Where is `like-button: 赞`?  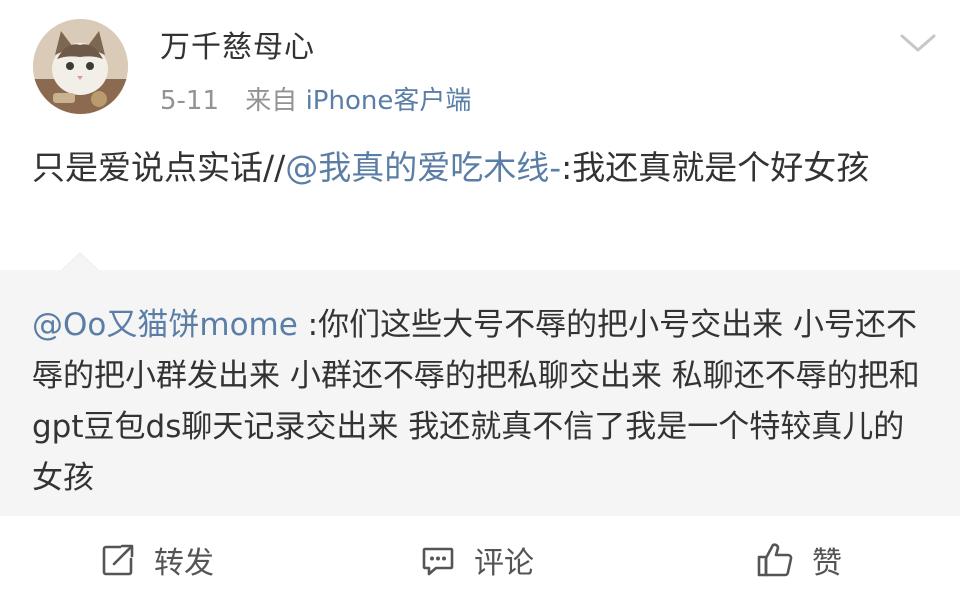 like-button: 赞 is located at coordinates (799, 560).